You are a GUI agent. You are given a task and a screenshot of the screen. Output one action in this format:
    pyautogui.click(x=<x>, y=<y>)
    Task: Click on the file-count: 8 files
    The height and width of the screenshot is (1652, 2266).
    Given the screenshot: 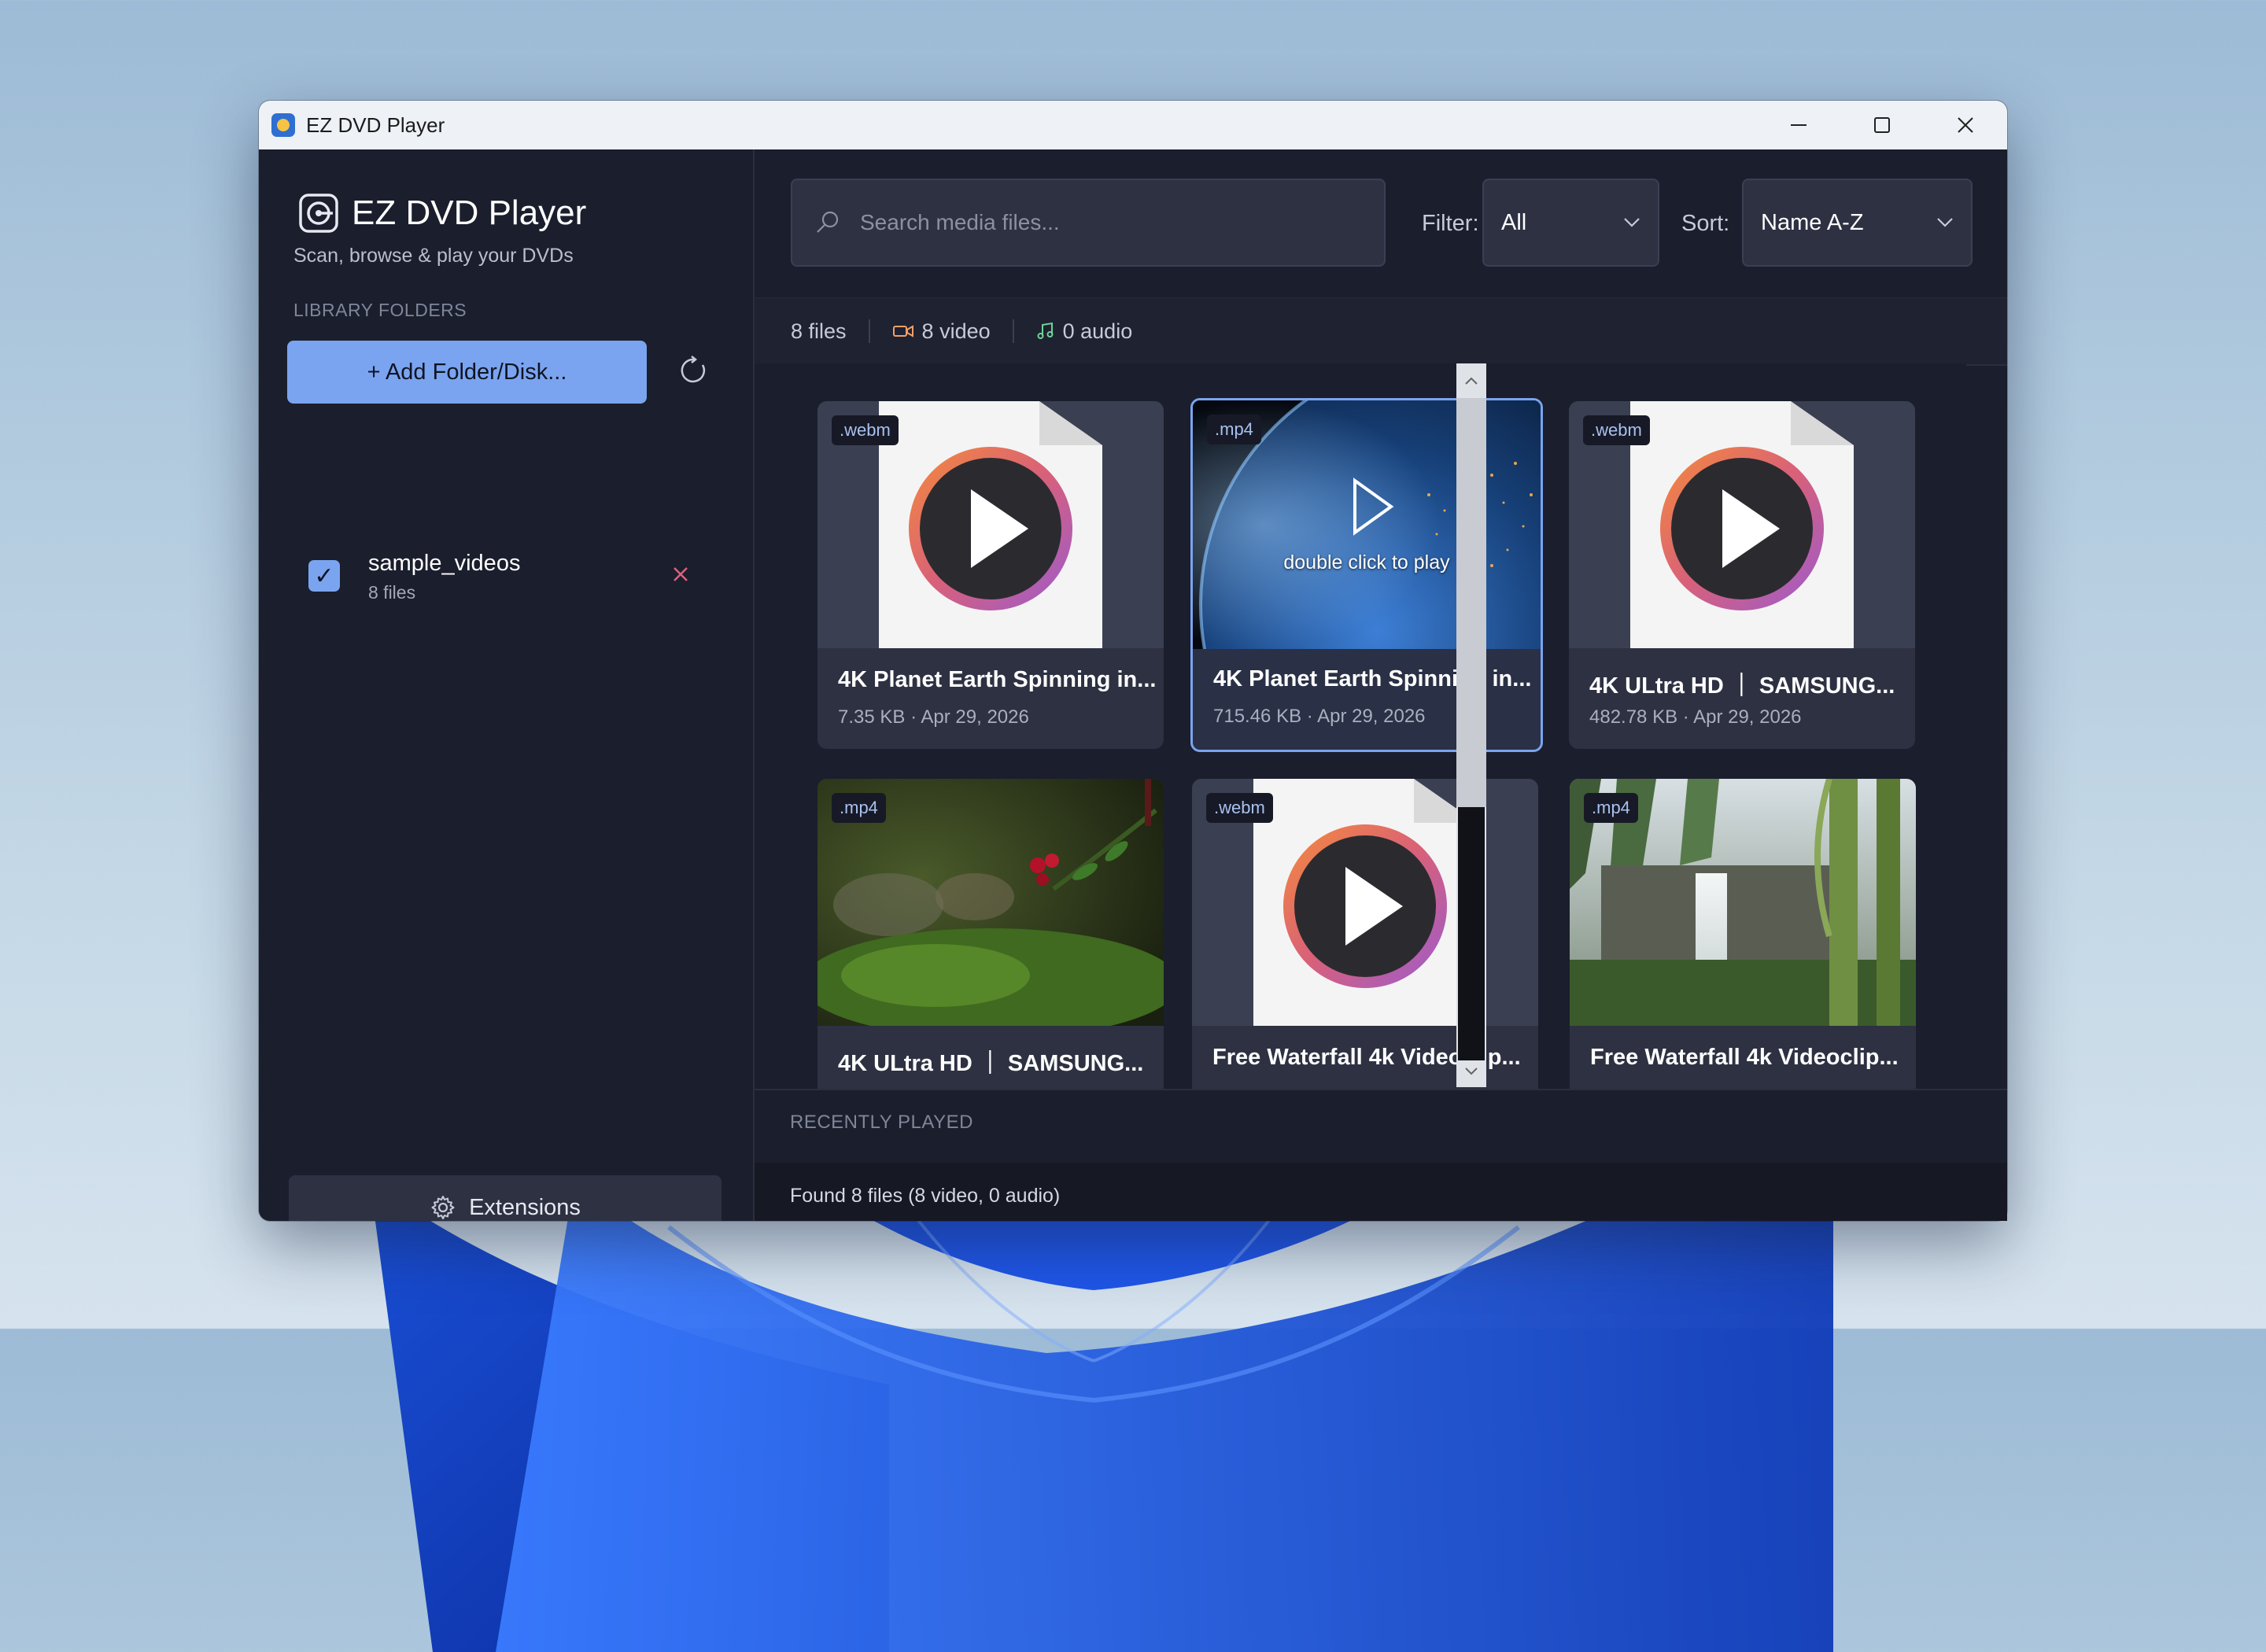 What is the action you would take?
    pyautogui.click(x=819, y=331)
    